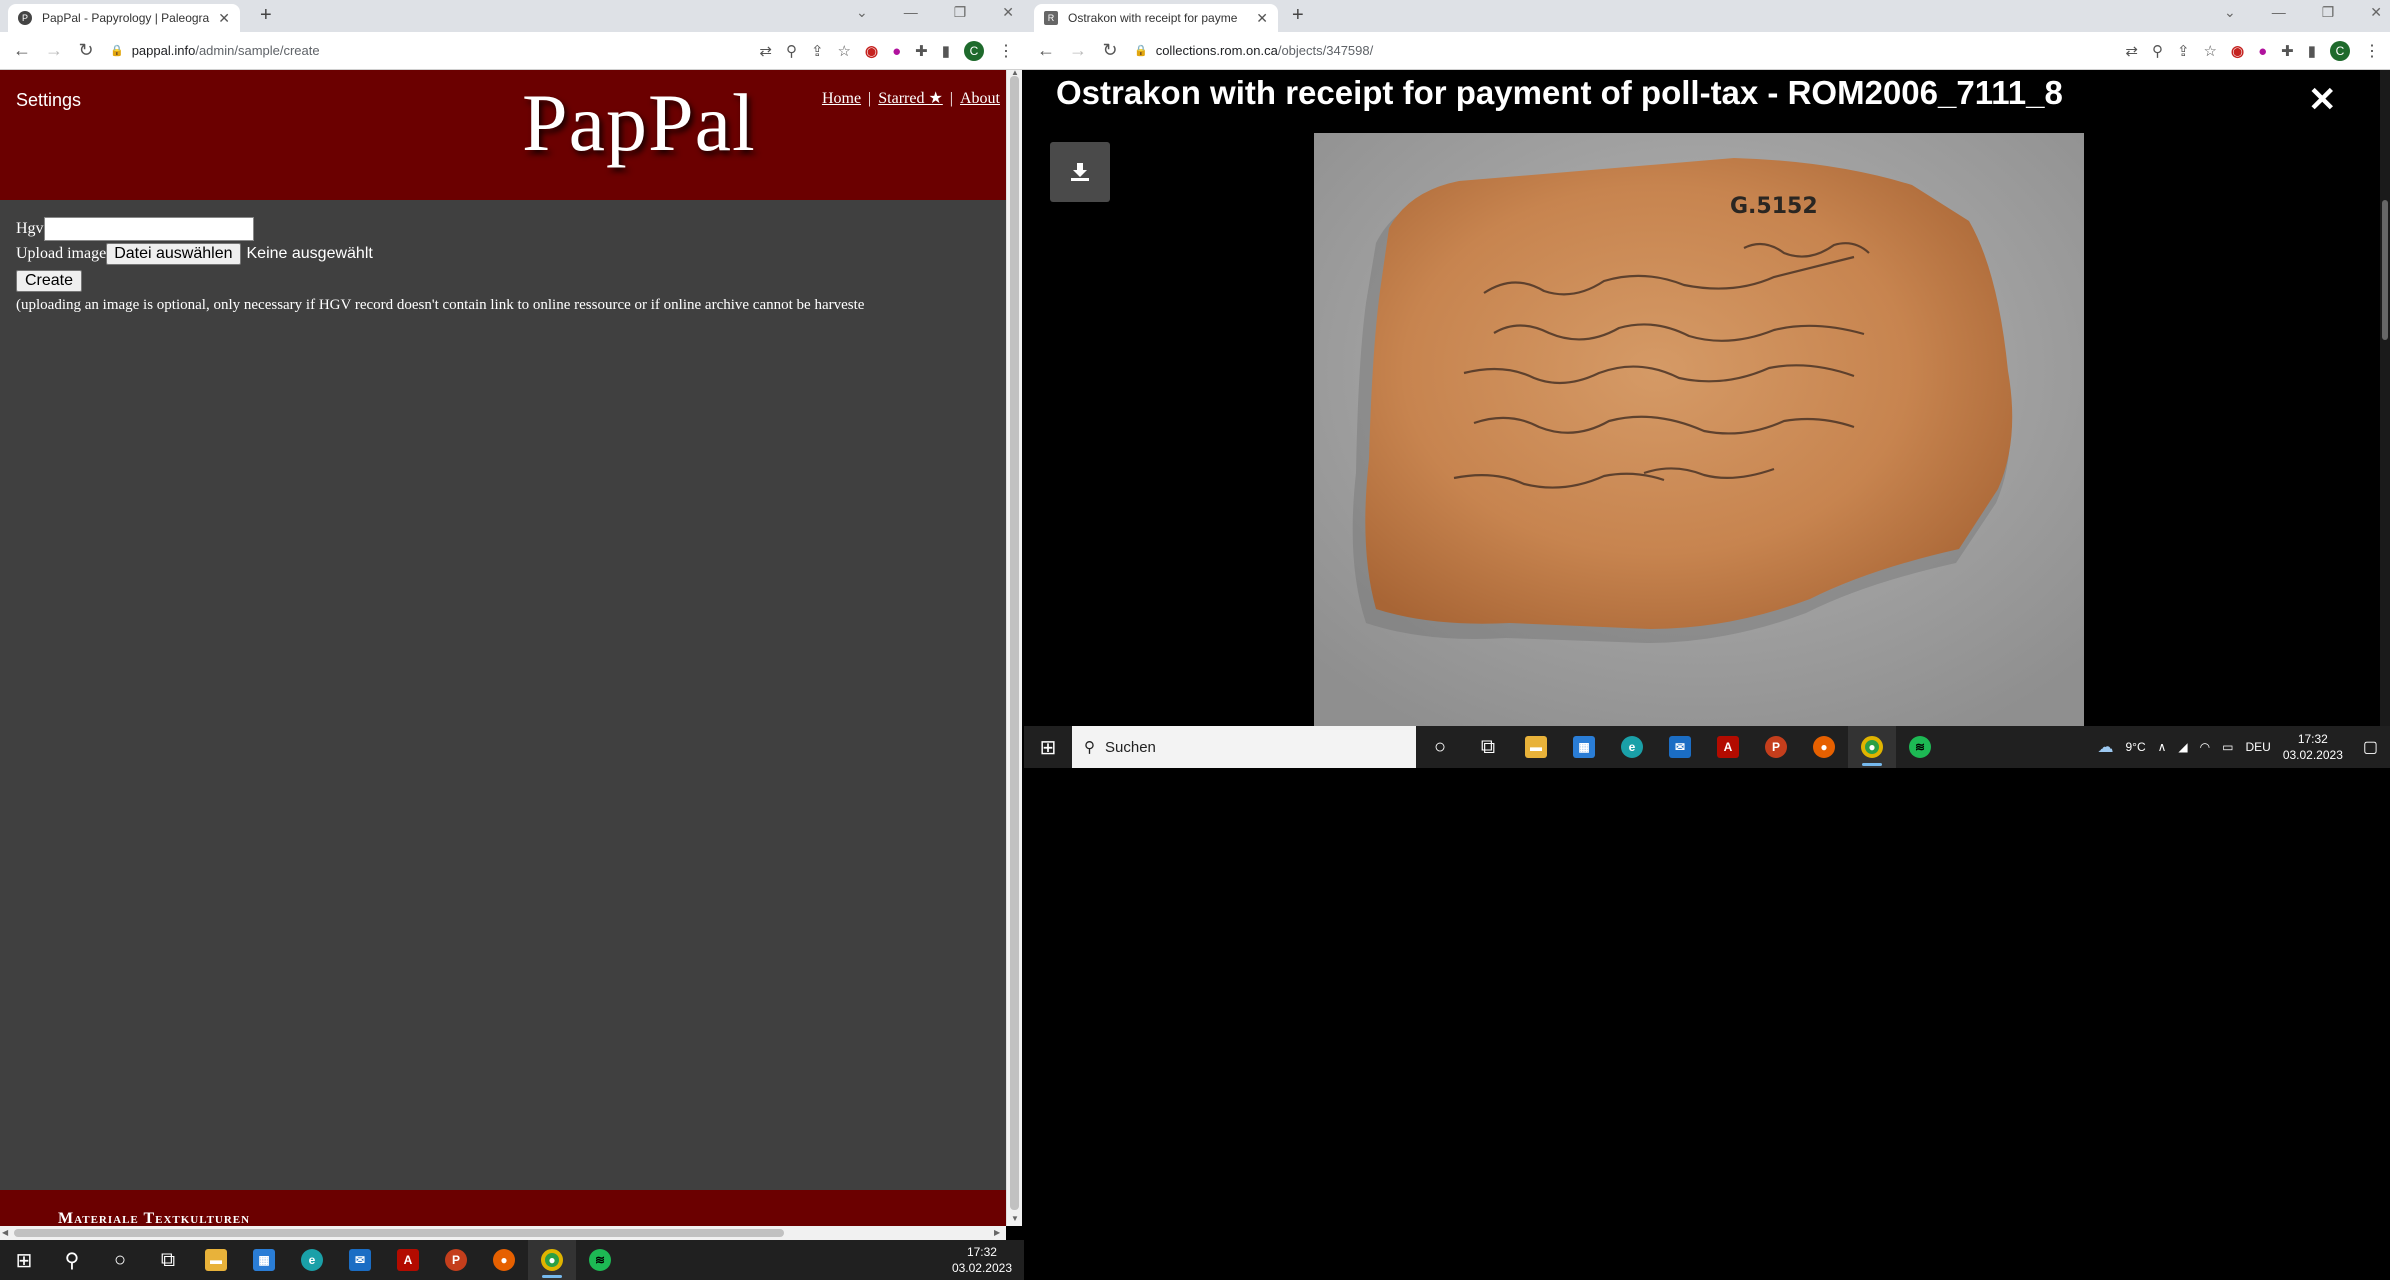 The image size is (2390, 1280). I want to click on left-horizontal-scrollbar: ◀ ▶, so click(503, 1233).